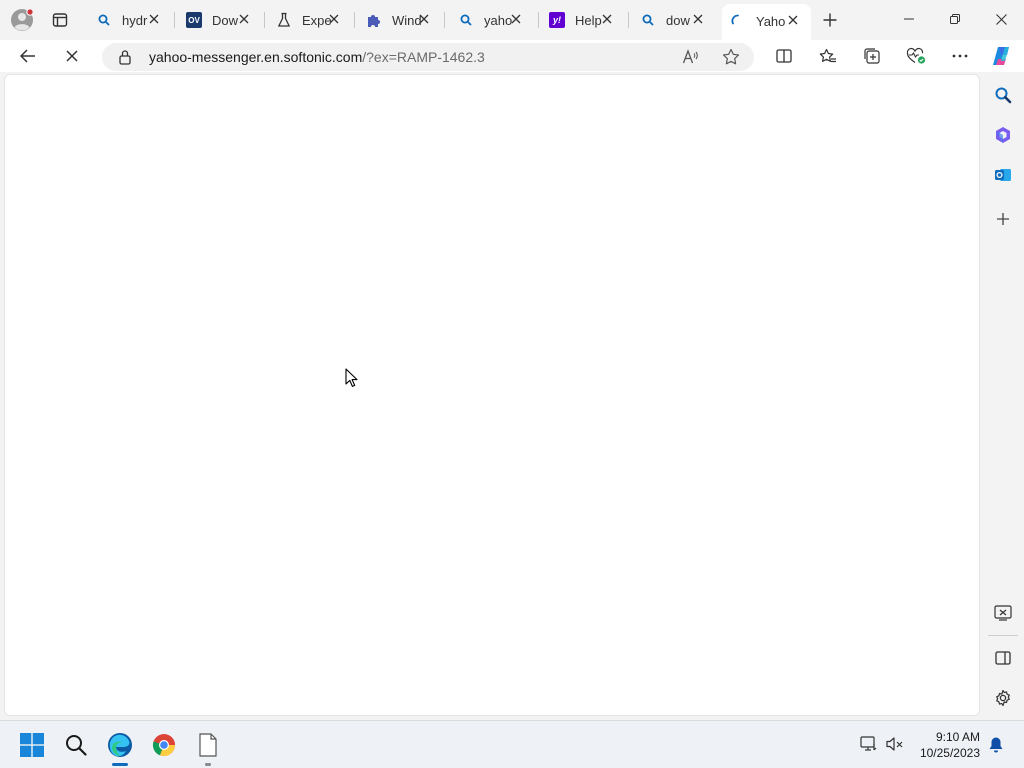 The image size is (1024, 768). I want to click on browser-tab: dow, so click(674, 20).